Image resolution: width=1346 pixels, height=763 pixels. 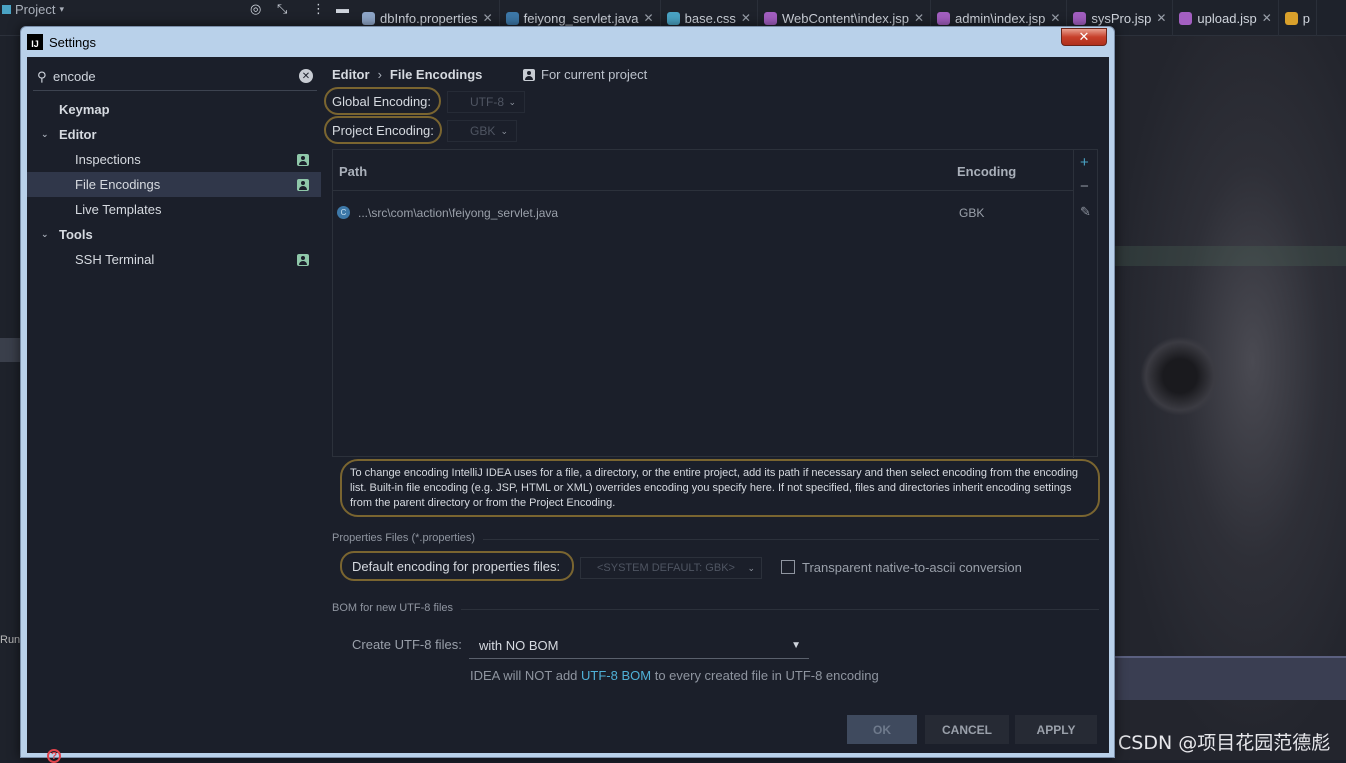 I want to click on tab-label: base.css, so click(x=710, y=18).